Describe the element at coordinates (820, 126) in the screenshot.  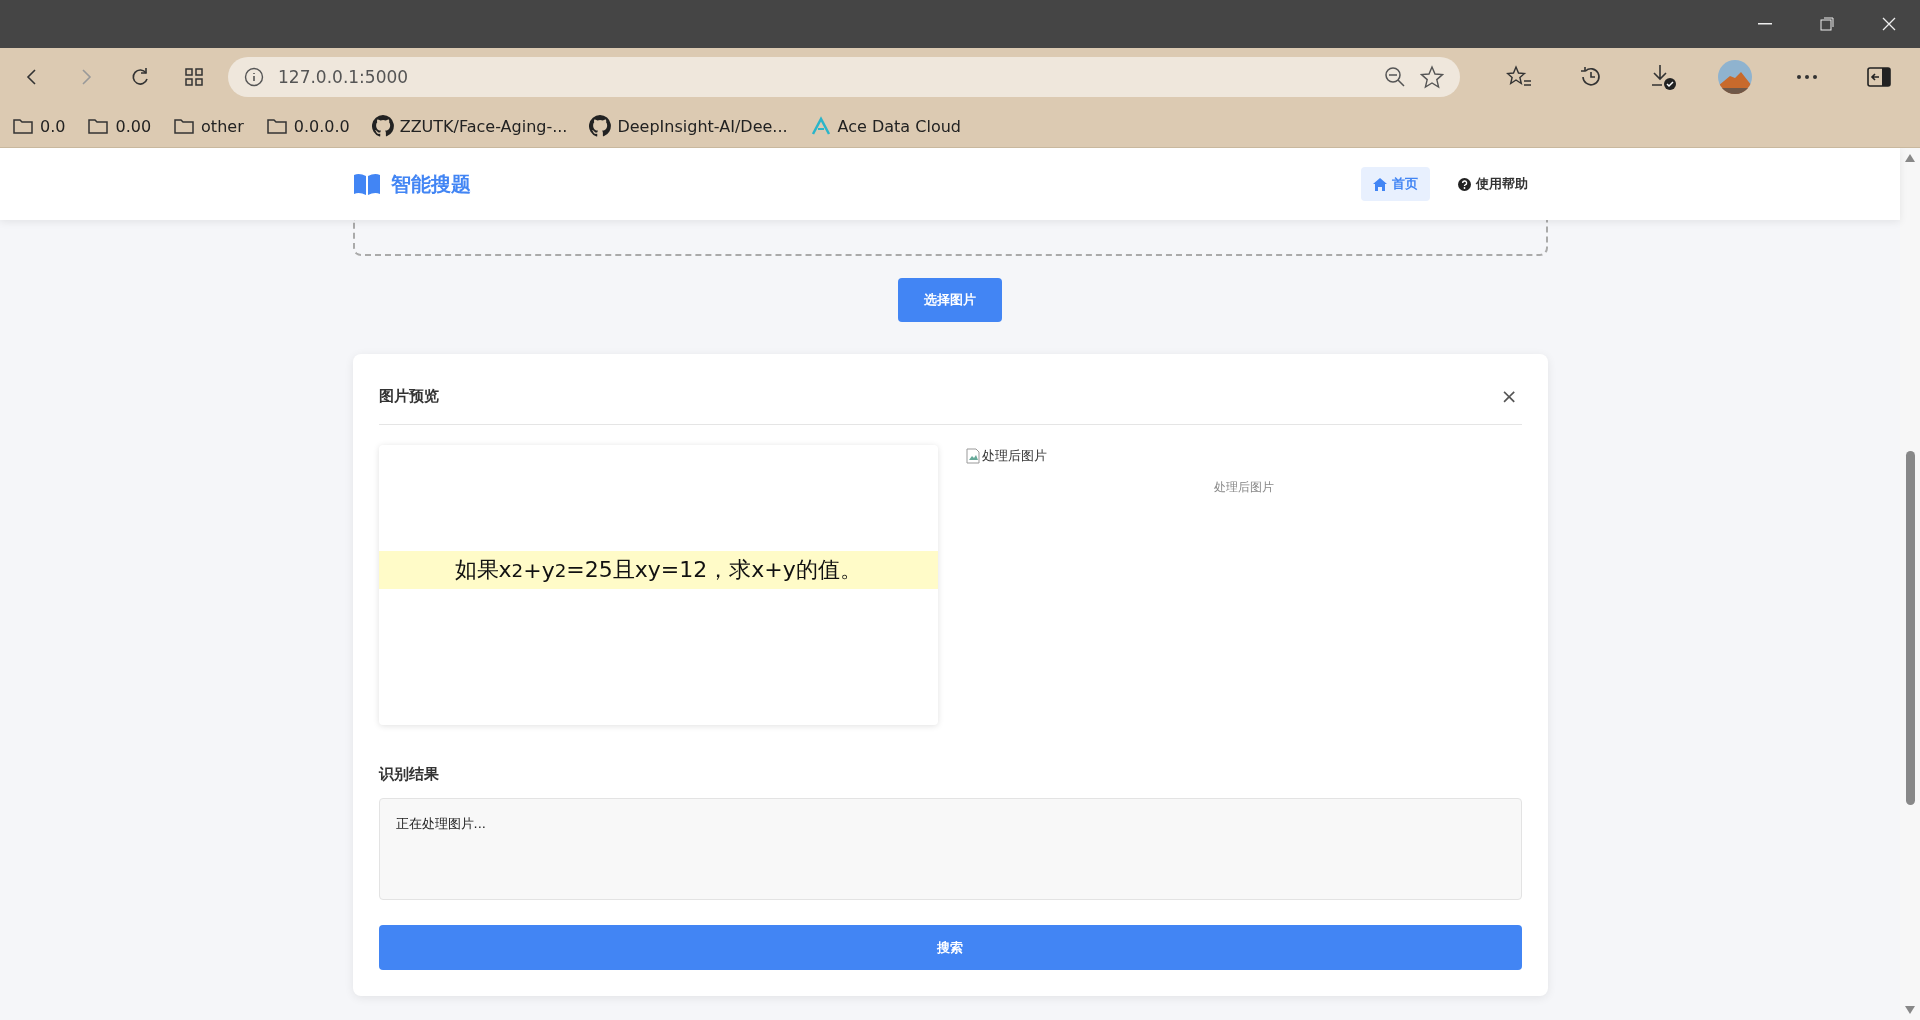
I see `logo-icon` at that location.